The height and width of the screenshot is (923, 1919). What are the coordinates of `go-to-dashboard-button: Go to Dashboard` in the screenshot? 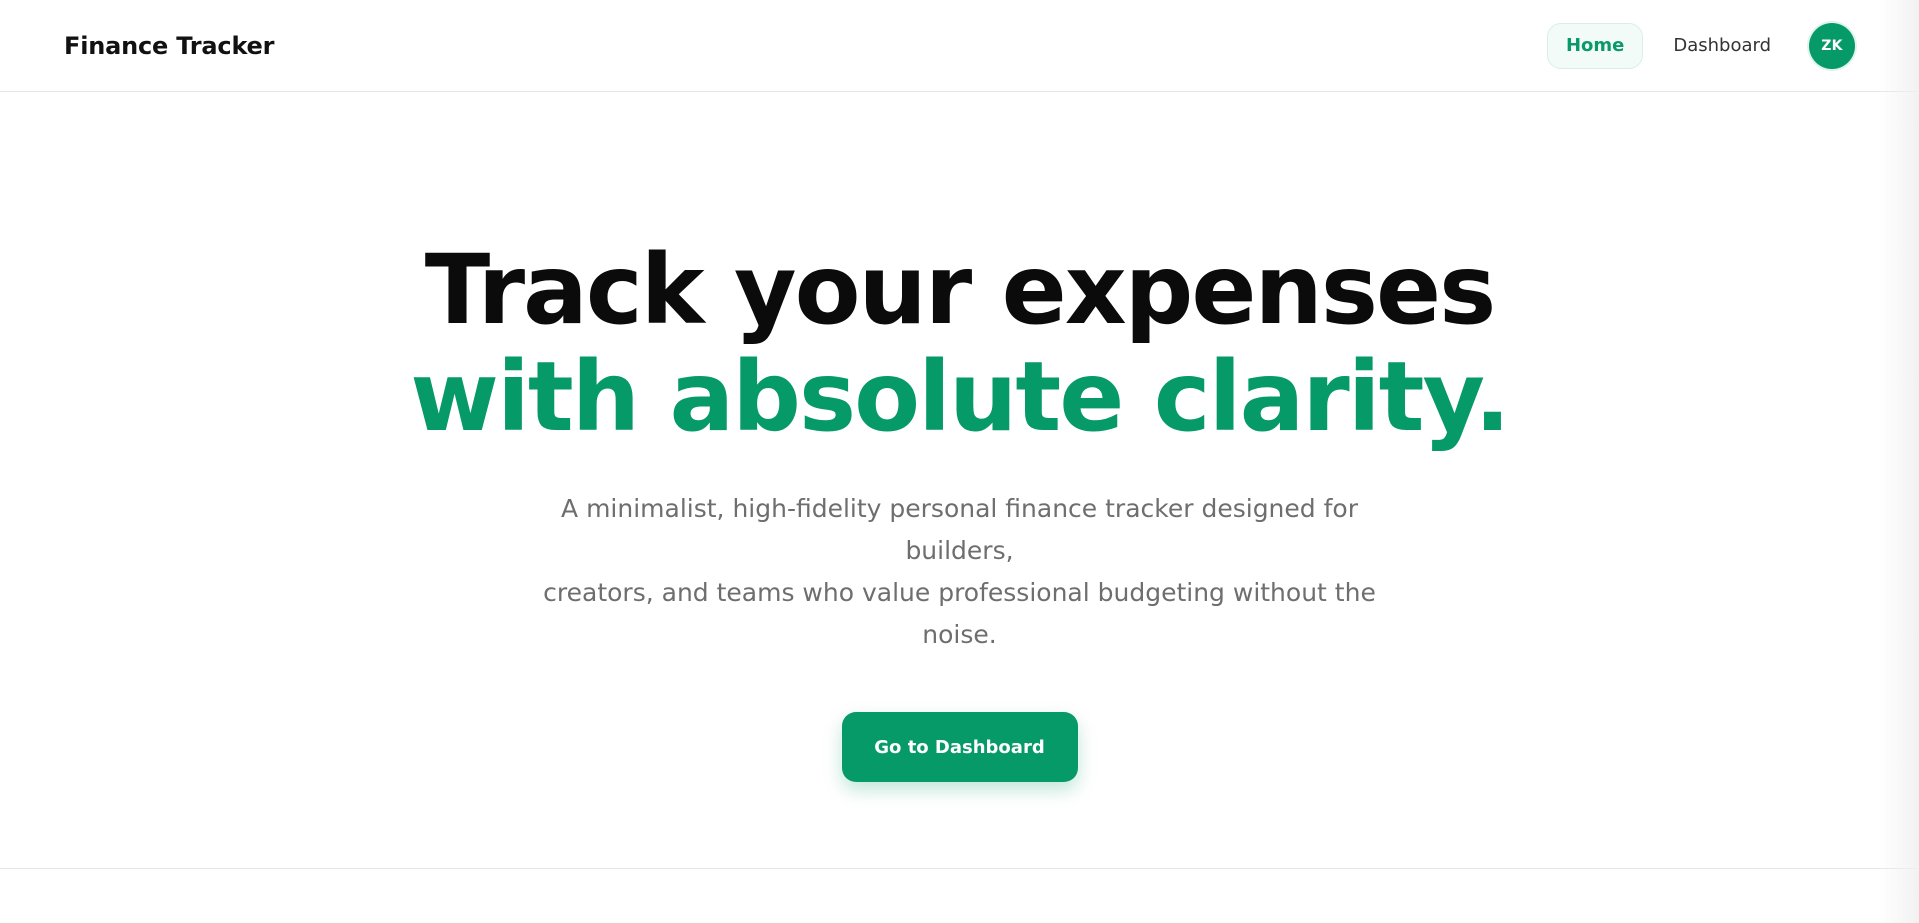 It's located at (959, 747).